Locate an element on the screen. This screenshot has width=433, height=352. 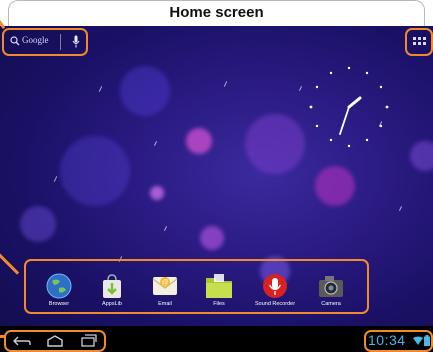
highlight-dock is located at coordinates (196, 286).